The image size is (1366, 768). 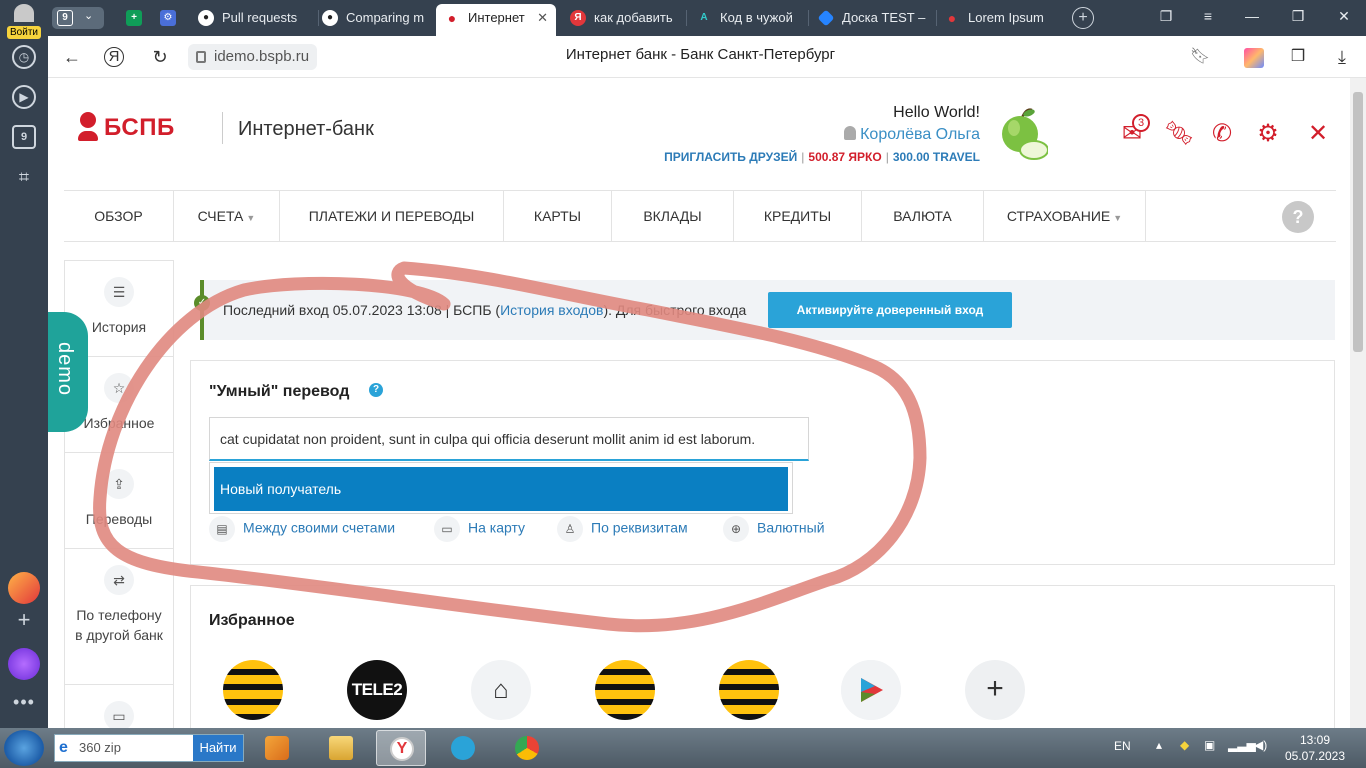 What do you see at coordinates (24, 137) in the screenshot?
I see `tabs-count-icon: 9` at bounding box center [24, 137].